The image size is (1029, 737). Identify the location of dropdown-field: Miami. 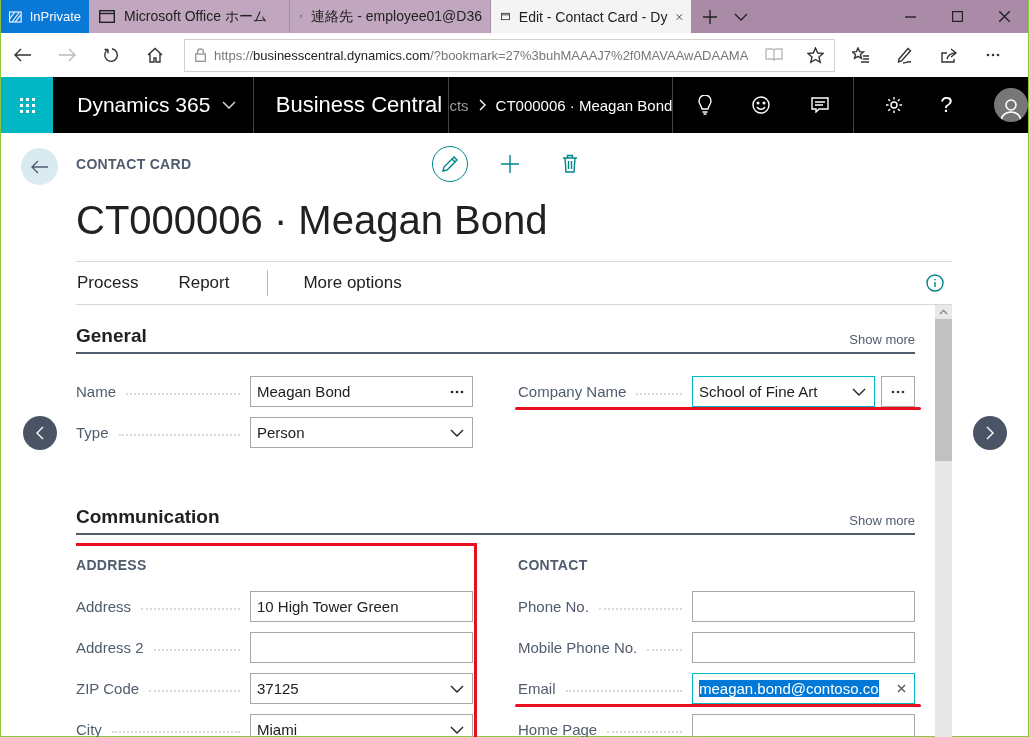
(361, 725).